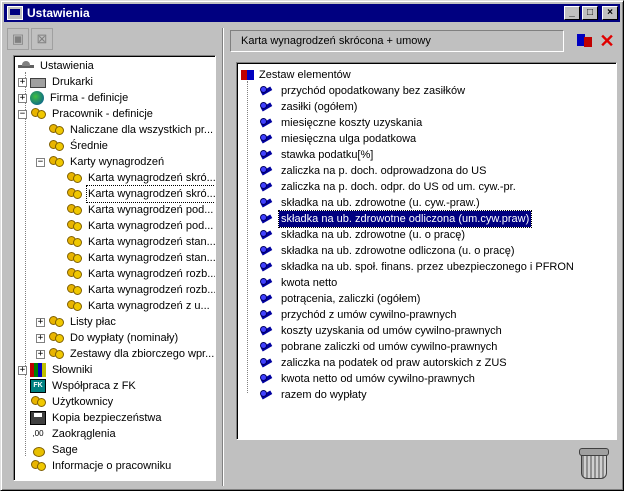  I want to click on element-label: przychód opodatkowany bez zasiłków, so click(373, 91).